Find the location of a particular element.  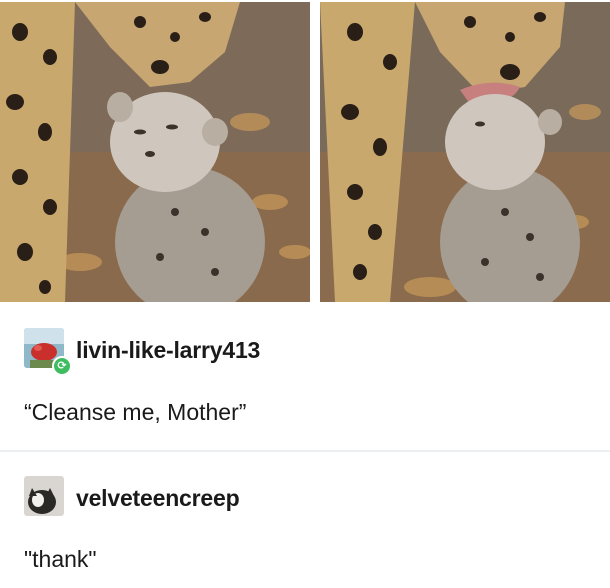

post-text: "thank" is located at coordinates (60, 559).